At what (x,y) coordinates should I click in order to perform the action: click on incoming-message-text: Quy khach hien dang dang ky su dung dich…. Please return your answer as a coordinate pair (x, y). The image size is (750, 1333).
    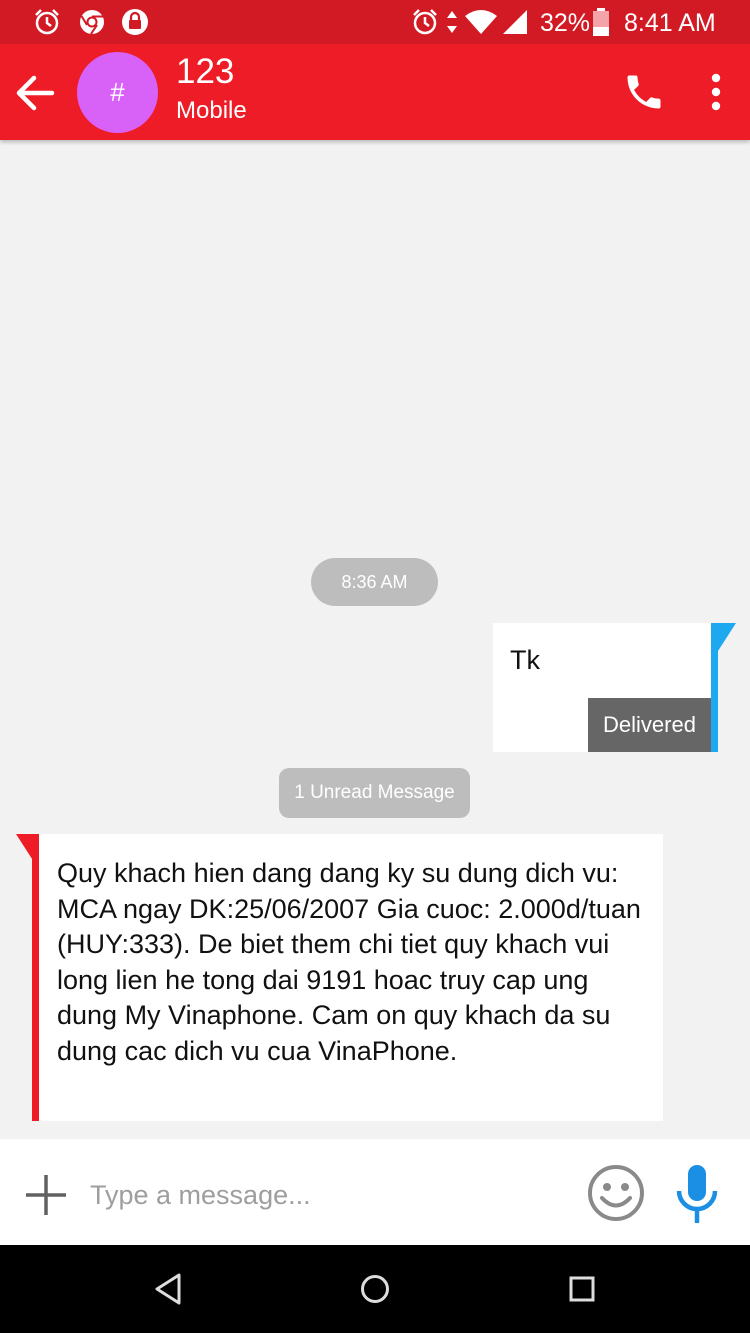
    Looking at the image, I should click on (349, 962).